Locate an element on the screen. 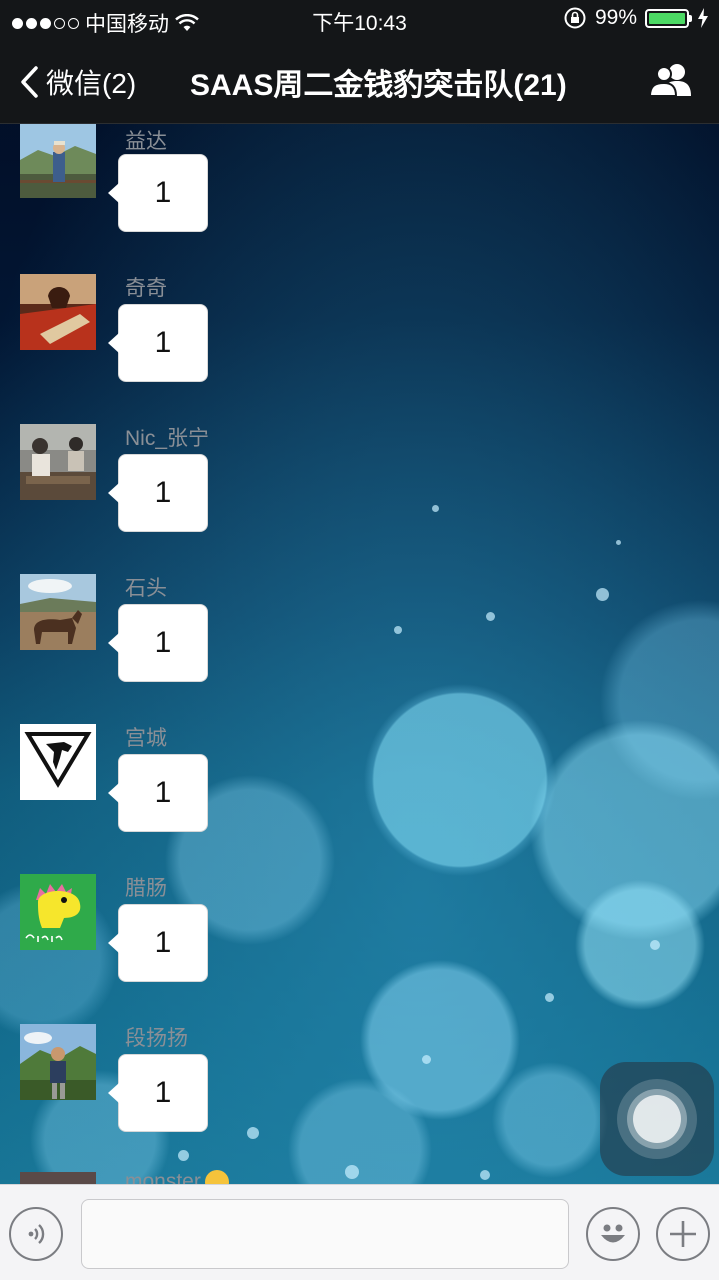  nav-bar: 微信(2) SAAS周二金钱豹突击队(21) is located at coordinates (359, 82).